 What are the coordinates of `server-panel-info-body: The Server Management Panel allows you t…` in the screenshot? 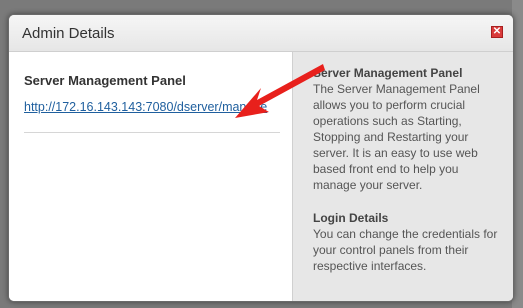 It's located at (396, 137).